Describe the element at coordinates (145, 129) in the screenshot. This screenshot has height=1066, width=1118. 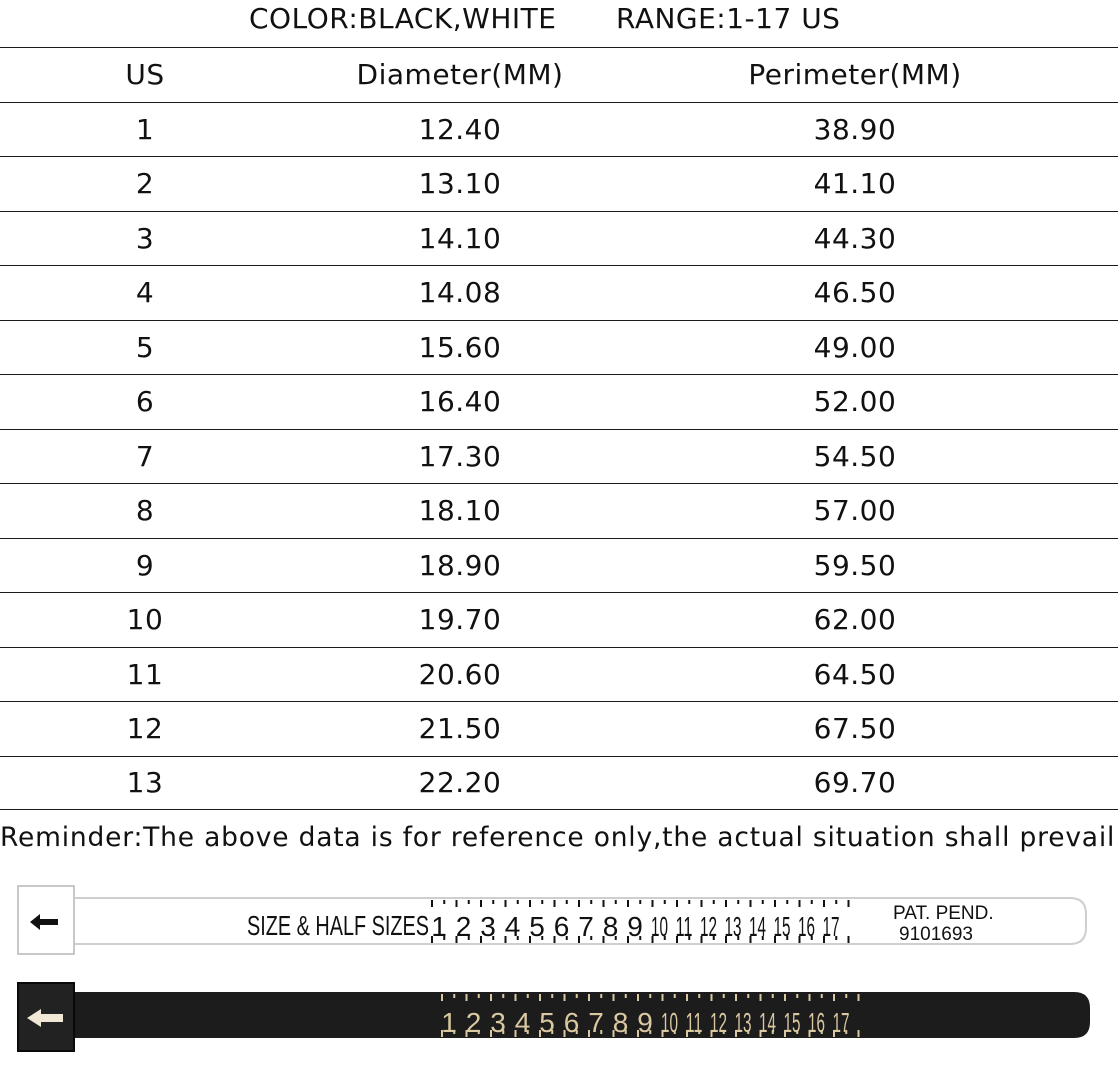
I see `us-size-cell: 1` at that location.